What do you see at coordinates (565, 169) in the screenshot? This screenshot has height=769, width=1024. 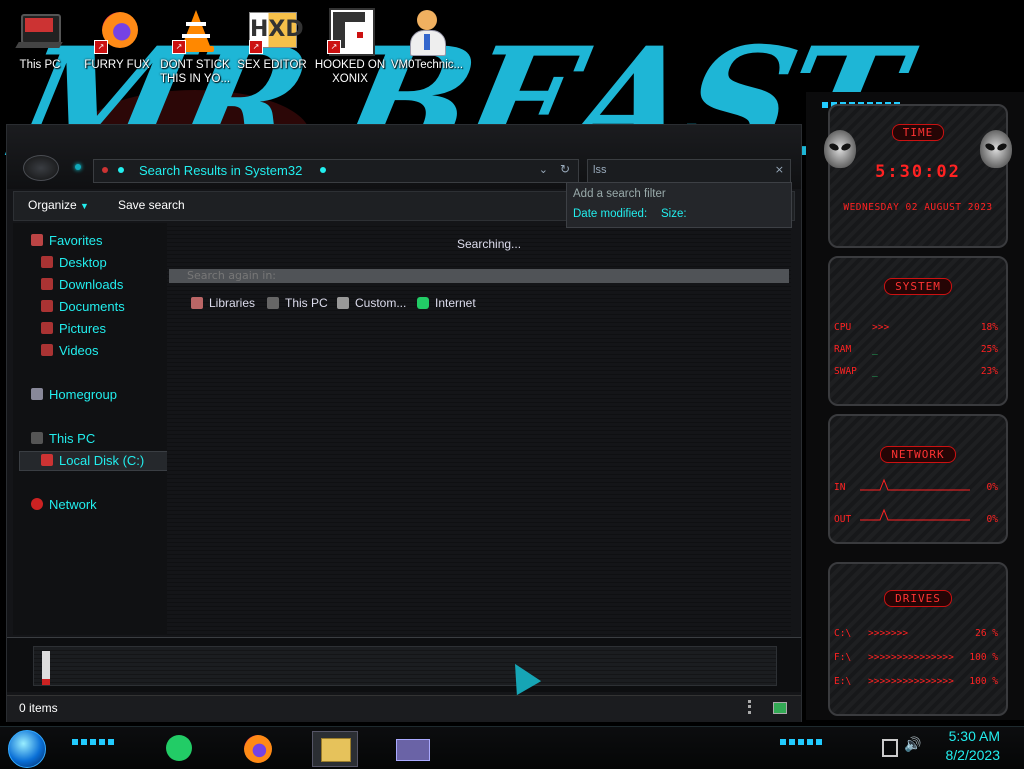 I see `refresh-icon: ↻` at bounding box center [565, 169].